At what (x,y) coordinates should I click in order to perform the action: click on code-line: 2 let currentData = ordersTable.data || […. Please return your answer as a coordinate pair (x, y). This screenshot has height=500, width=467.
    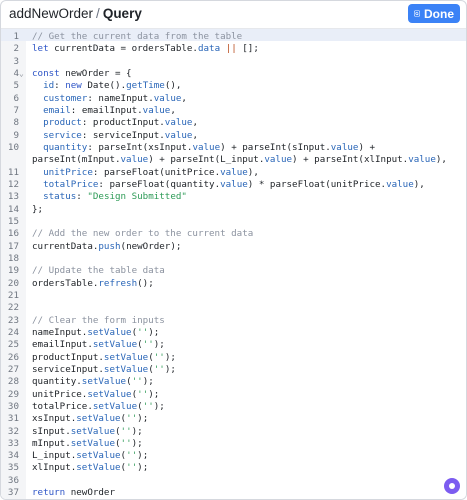
    Looking at the image, I should click on (233, 49).